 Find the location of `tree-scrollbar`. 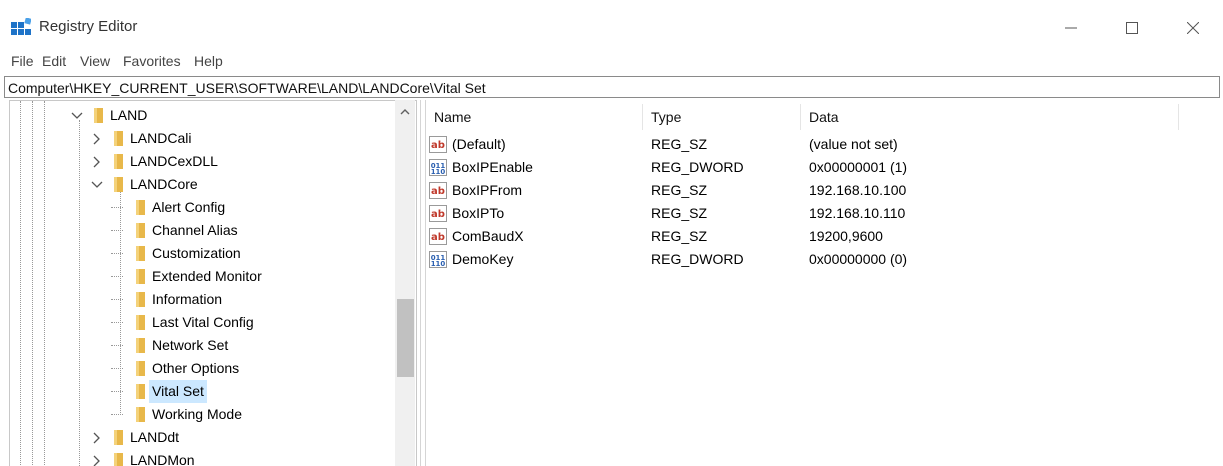

tree-scrollbar is located at coordinates (405, 283).